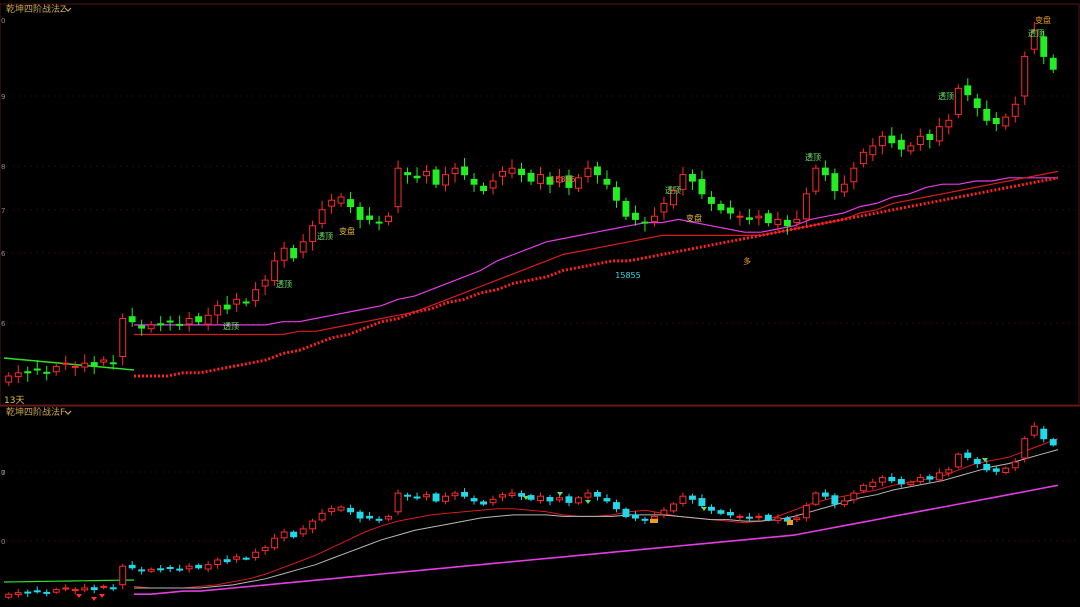 The height and width of the screenshot is (607, 1080). I want to click on y-tick-label: 8, so click(3, 167).